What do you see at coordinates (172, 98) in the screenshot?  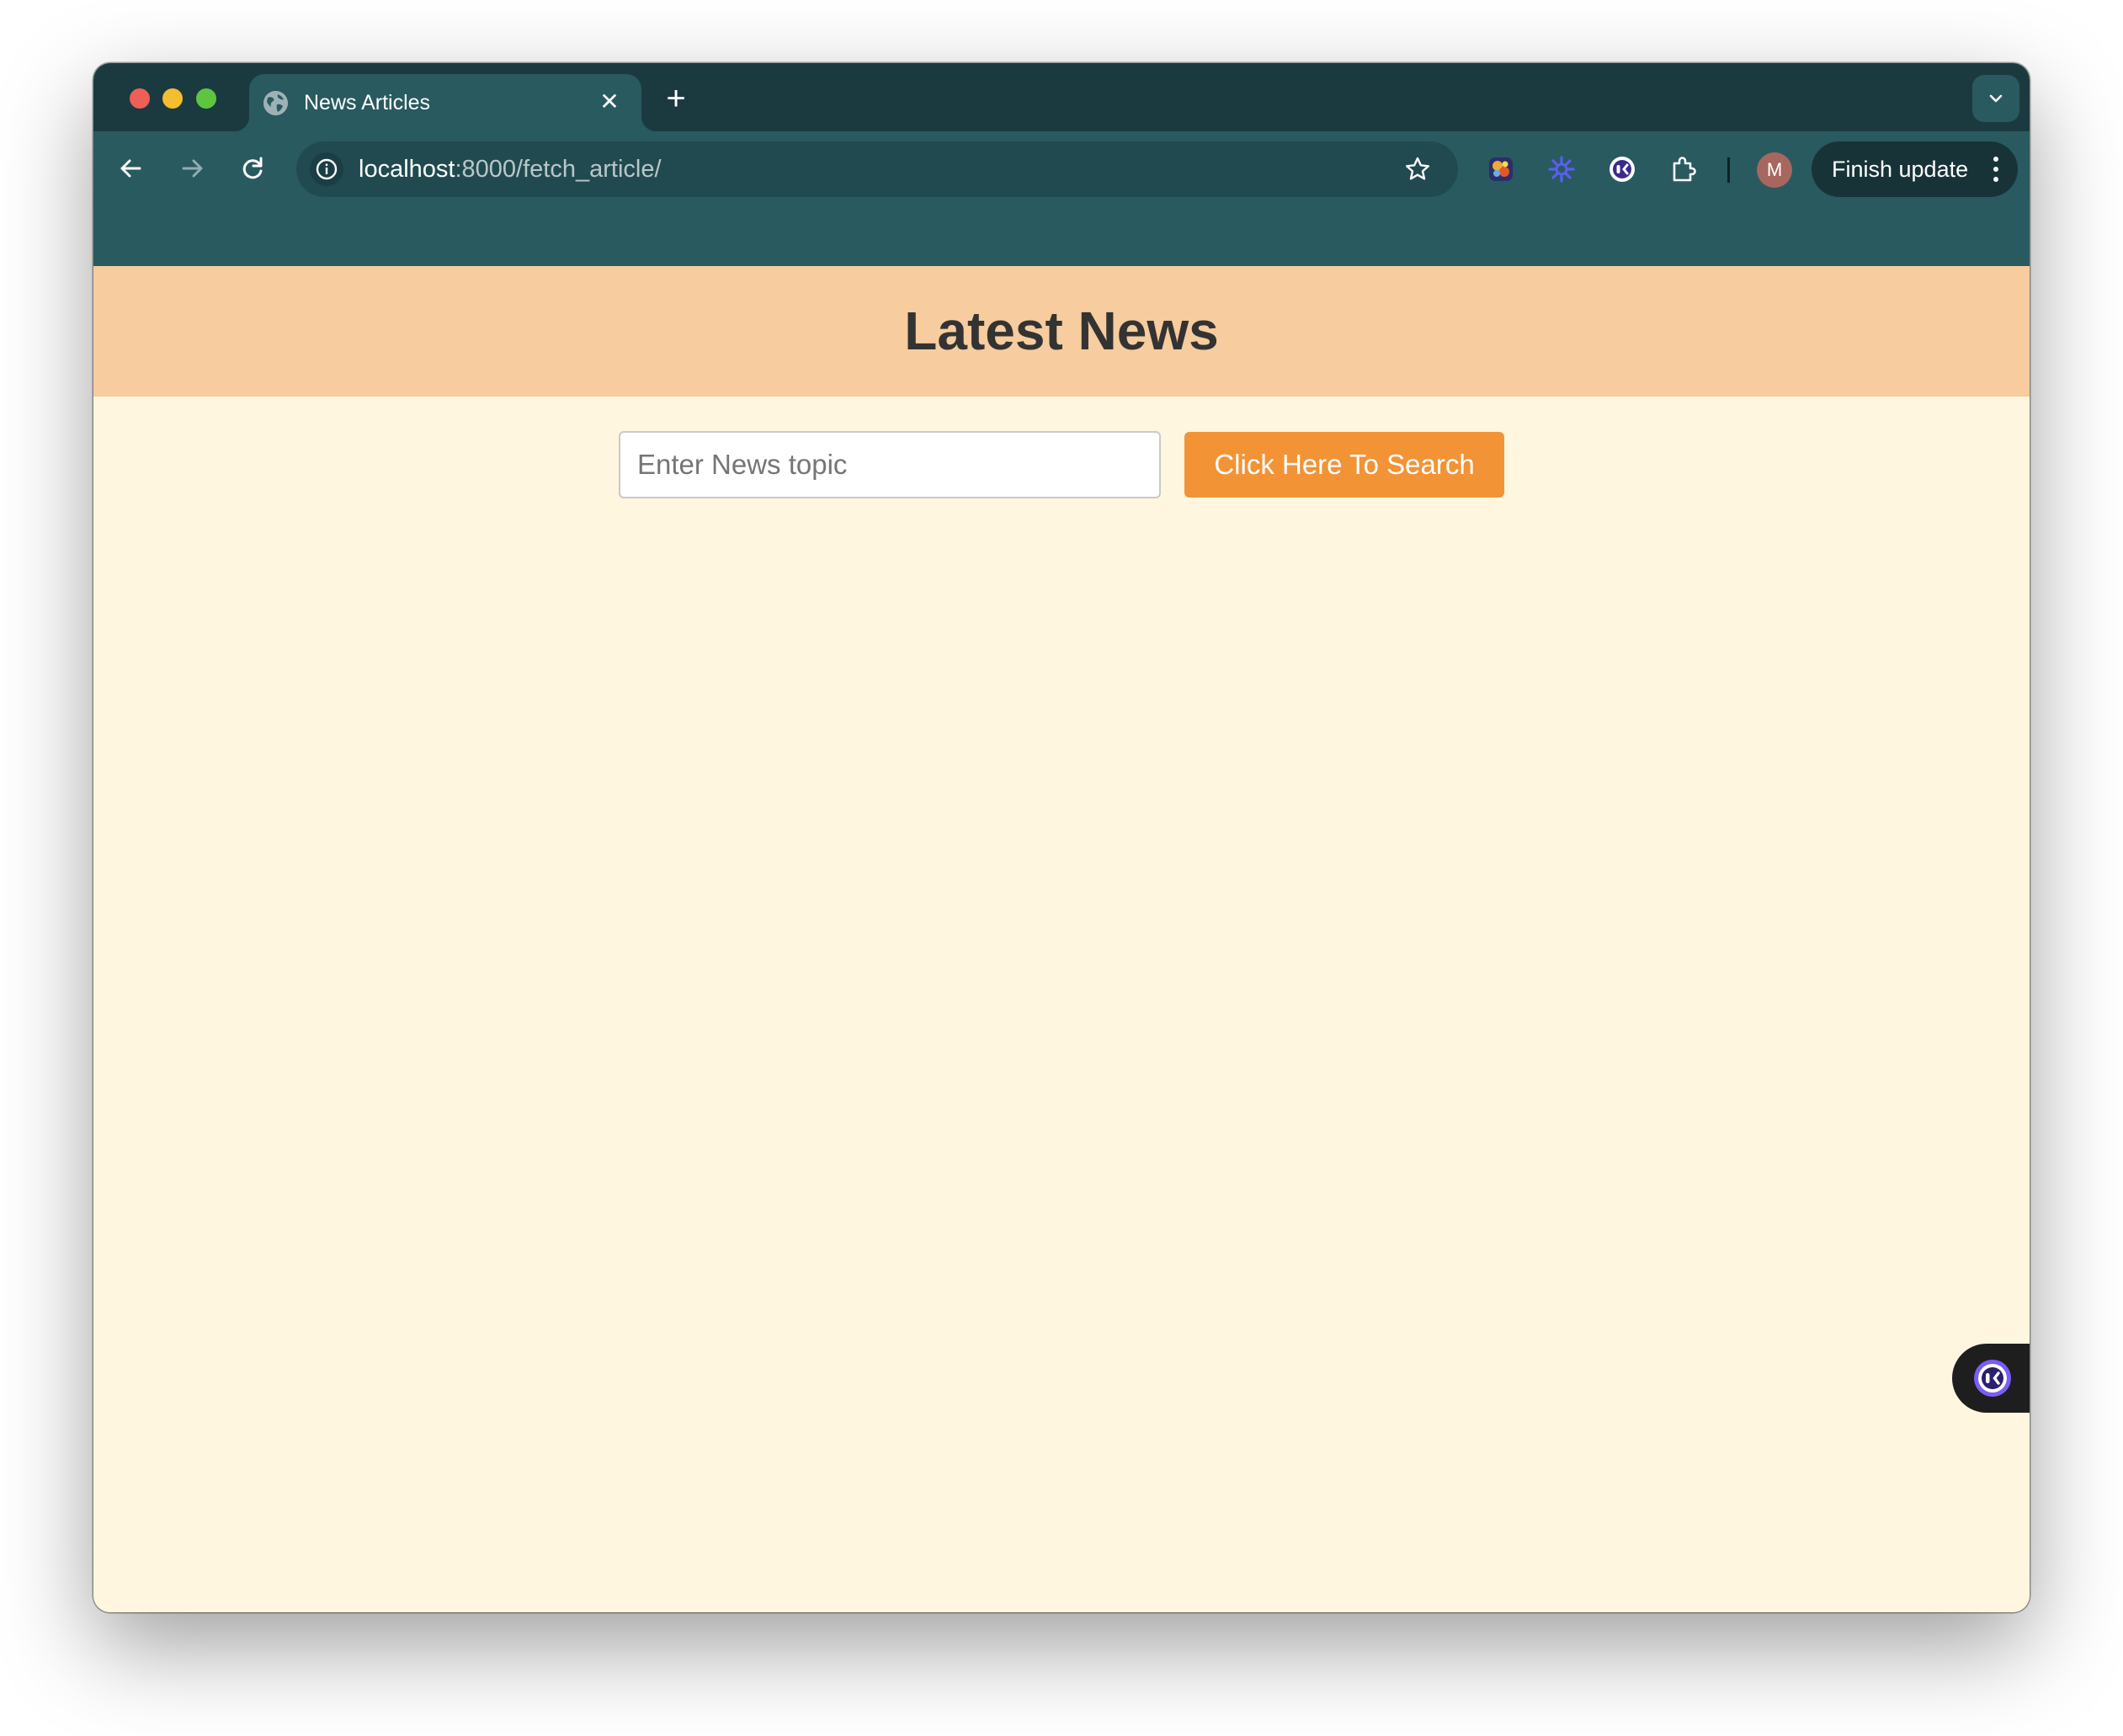 I see `minimize-window-button` at bounding box center [172, 98].